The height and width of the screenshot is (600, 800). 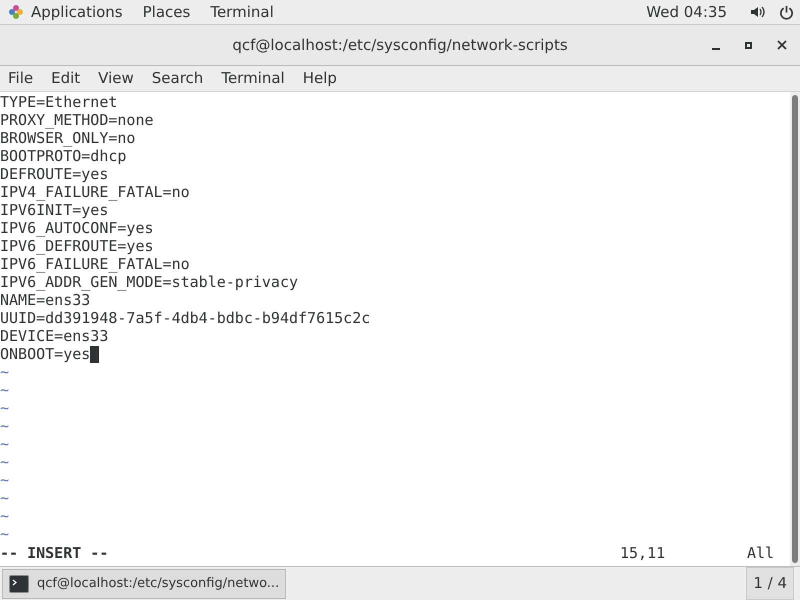 I want to click on volume-icon, so click(x=757, y=12).